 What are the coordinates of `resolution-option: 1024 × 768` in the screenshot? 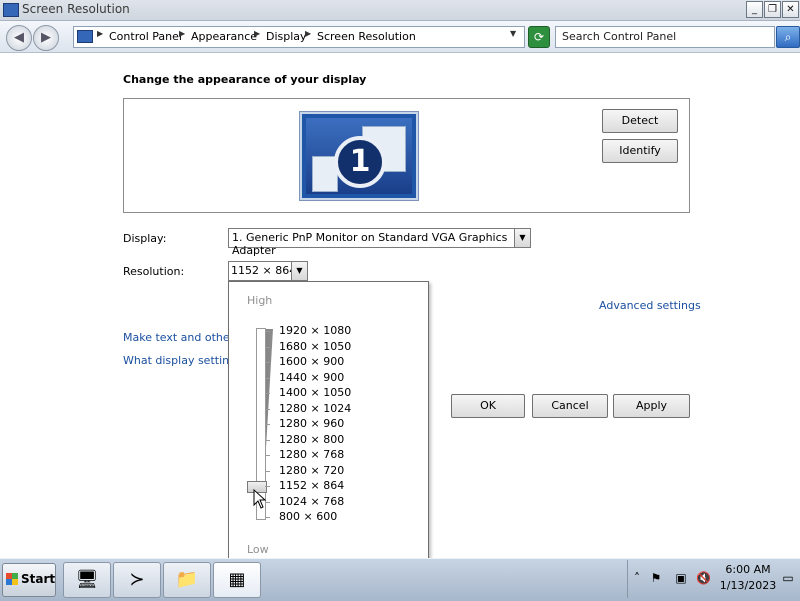 It's located at (311, 501).